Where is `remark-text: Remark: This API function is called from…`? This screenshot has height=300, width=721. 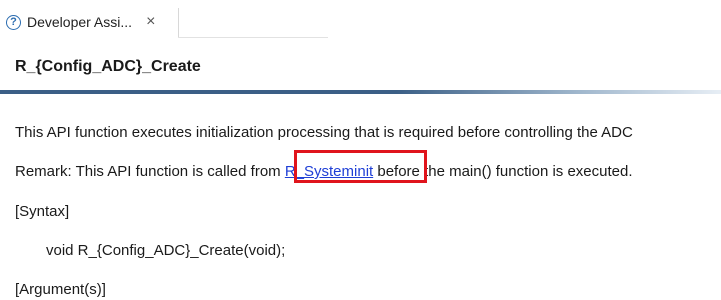
remark-text: Remark: This API function is called from… is located at coordinates (324, 172).